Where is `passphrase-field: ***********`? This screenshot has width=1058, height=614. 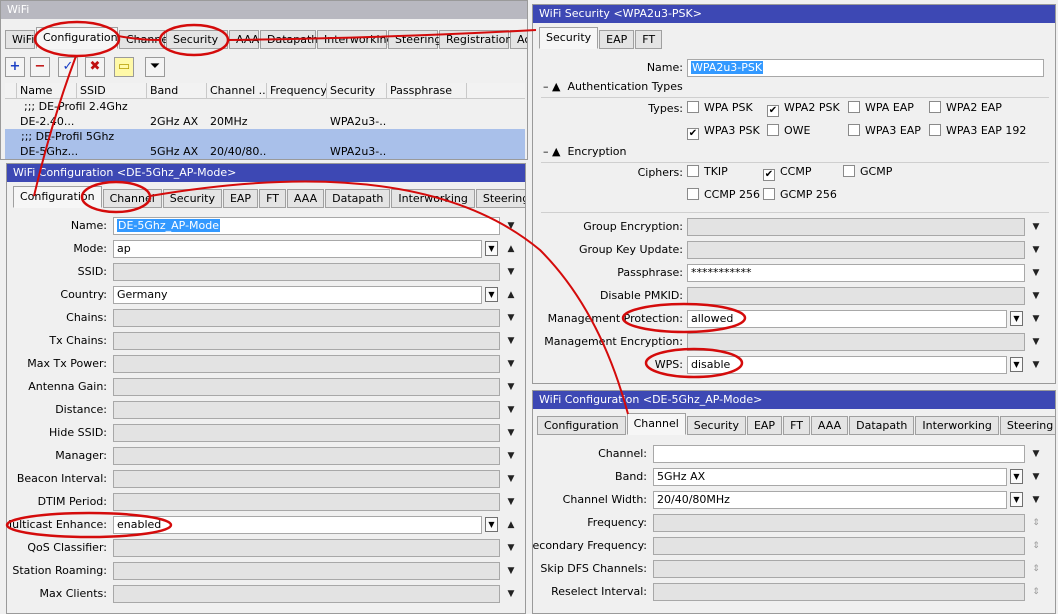
passphrase-field: *********** is located at coordinates (856, 273).